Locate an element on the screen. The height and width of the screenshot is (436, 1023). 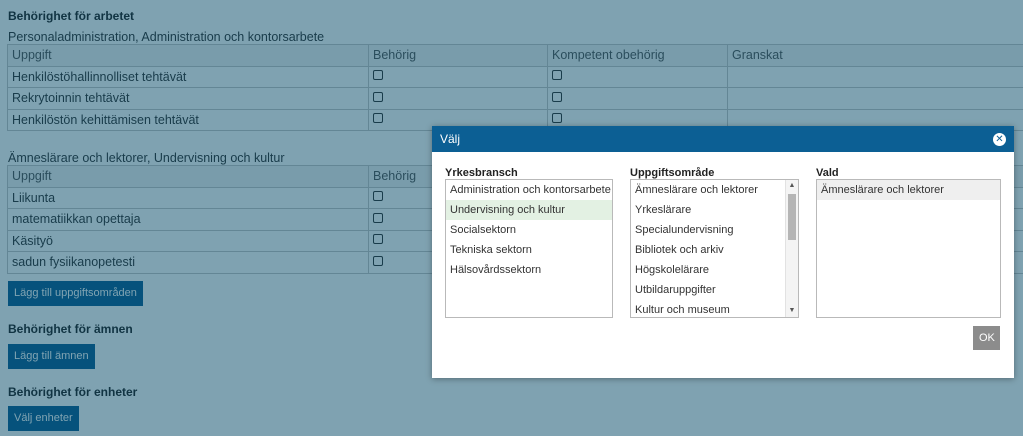
close-icon: ✕ is located at coordinates (999, 139).